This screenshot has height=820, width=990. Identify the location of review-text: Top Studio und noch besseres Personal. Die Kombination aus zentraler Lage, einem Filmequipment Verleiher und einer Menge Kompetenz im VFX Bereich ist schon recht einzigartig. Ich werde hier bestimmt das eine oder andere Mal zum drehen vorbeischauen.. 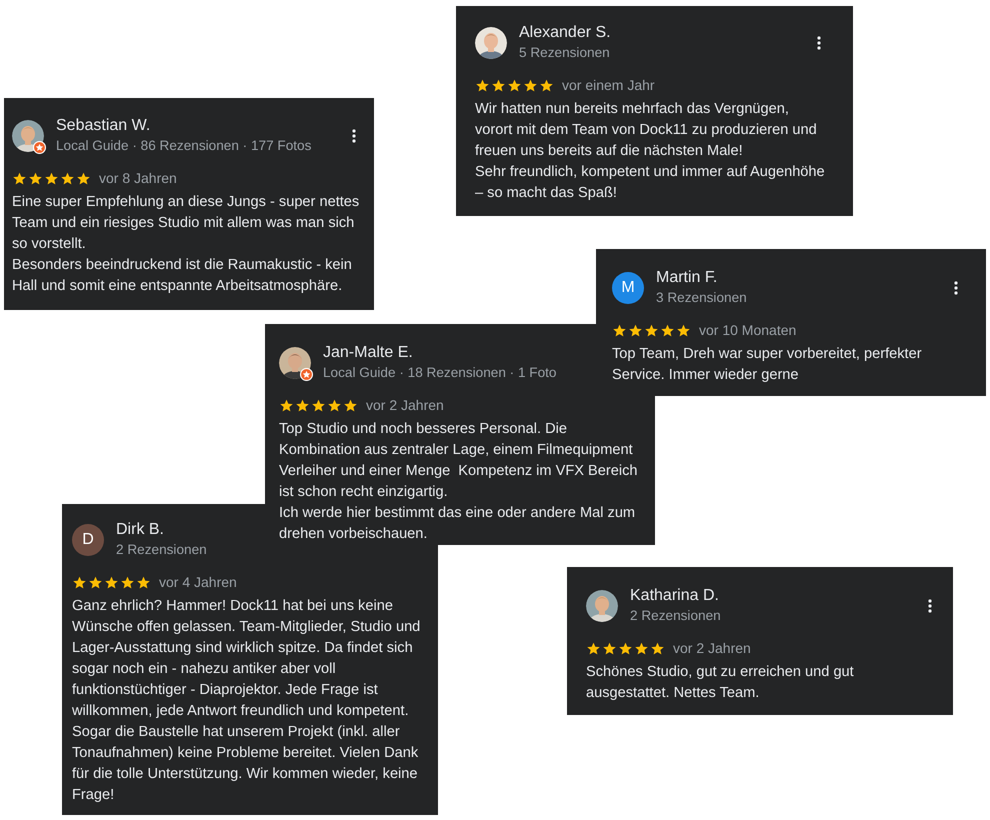
(459, 482).